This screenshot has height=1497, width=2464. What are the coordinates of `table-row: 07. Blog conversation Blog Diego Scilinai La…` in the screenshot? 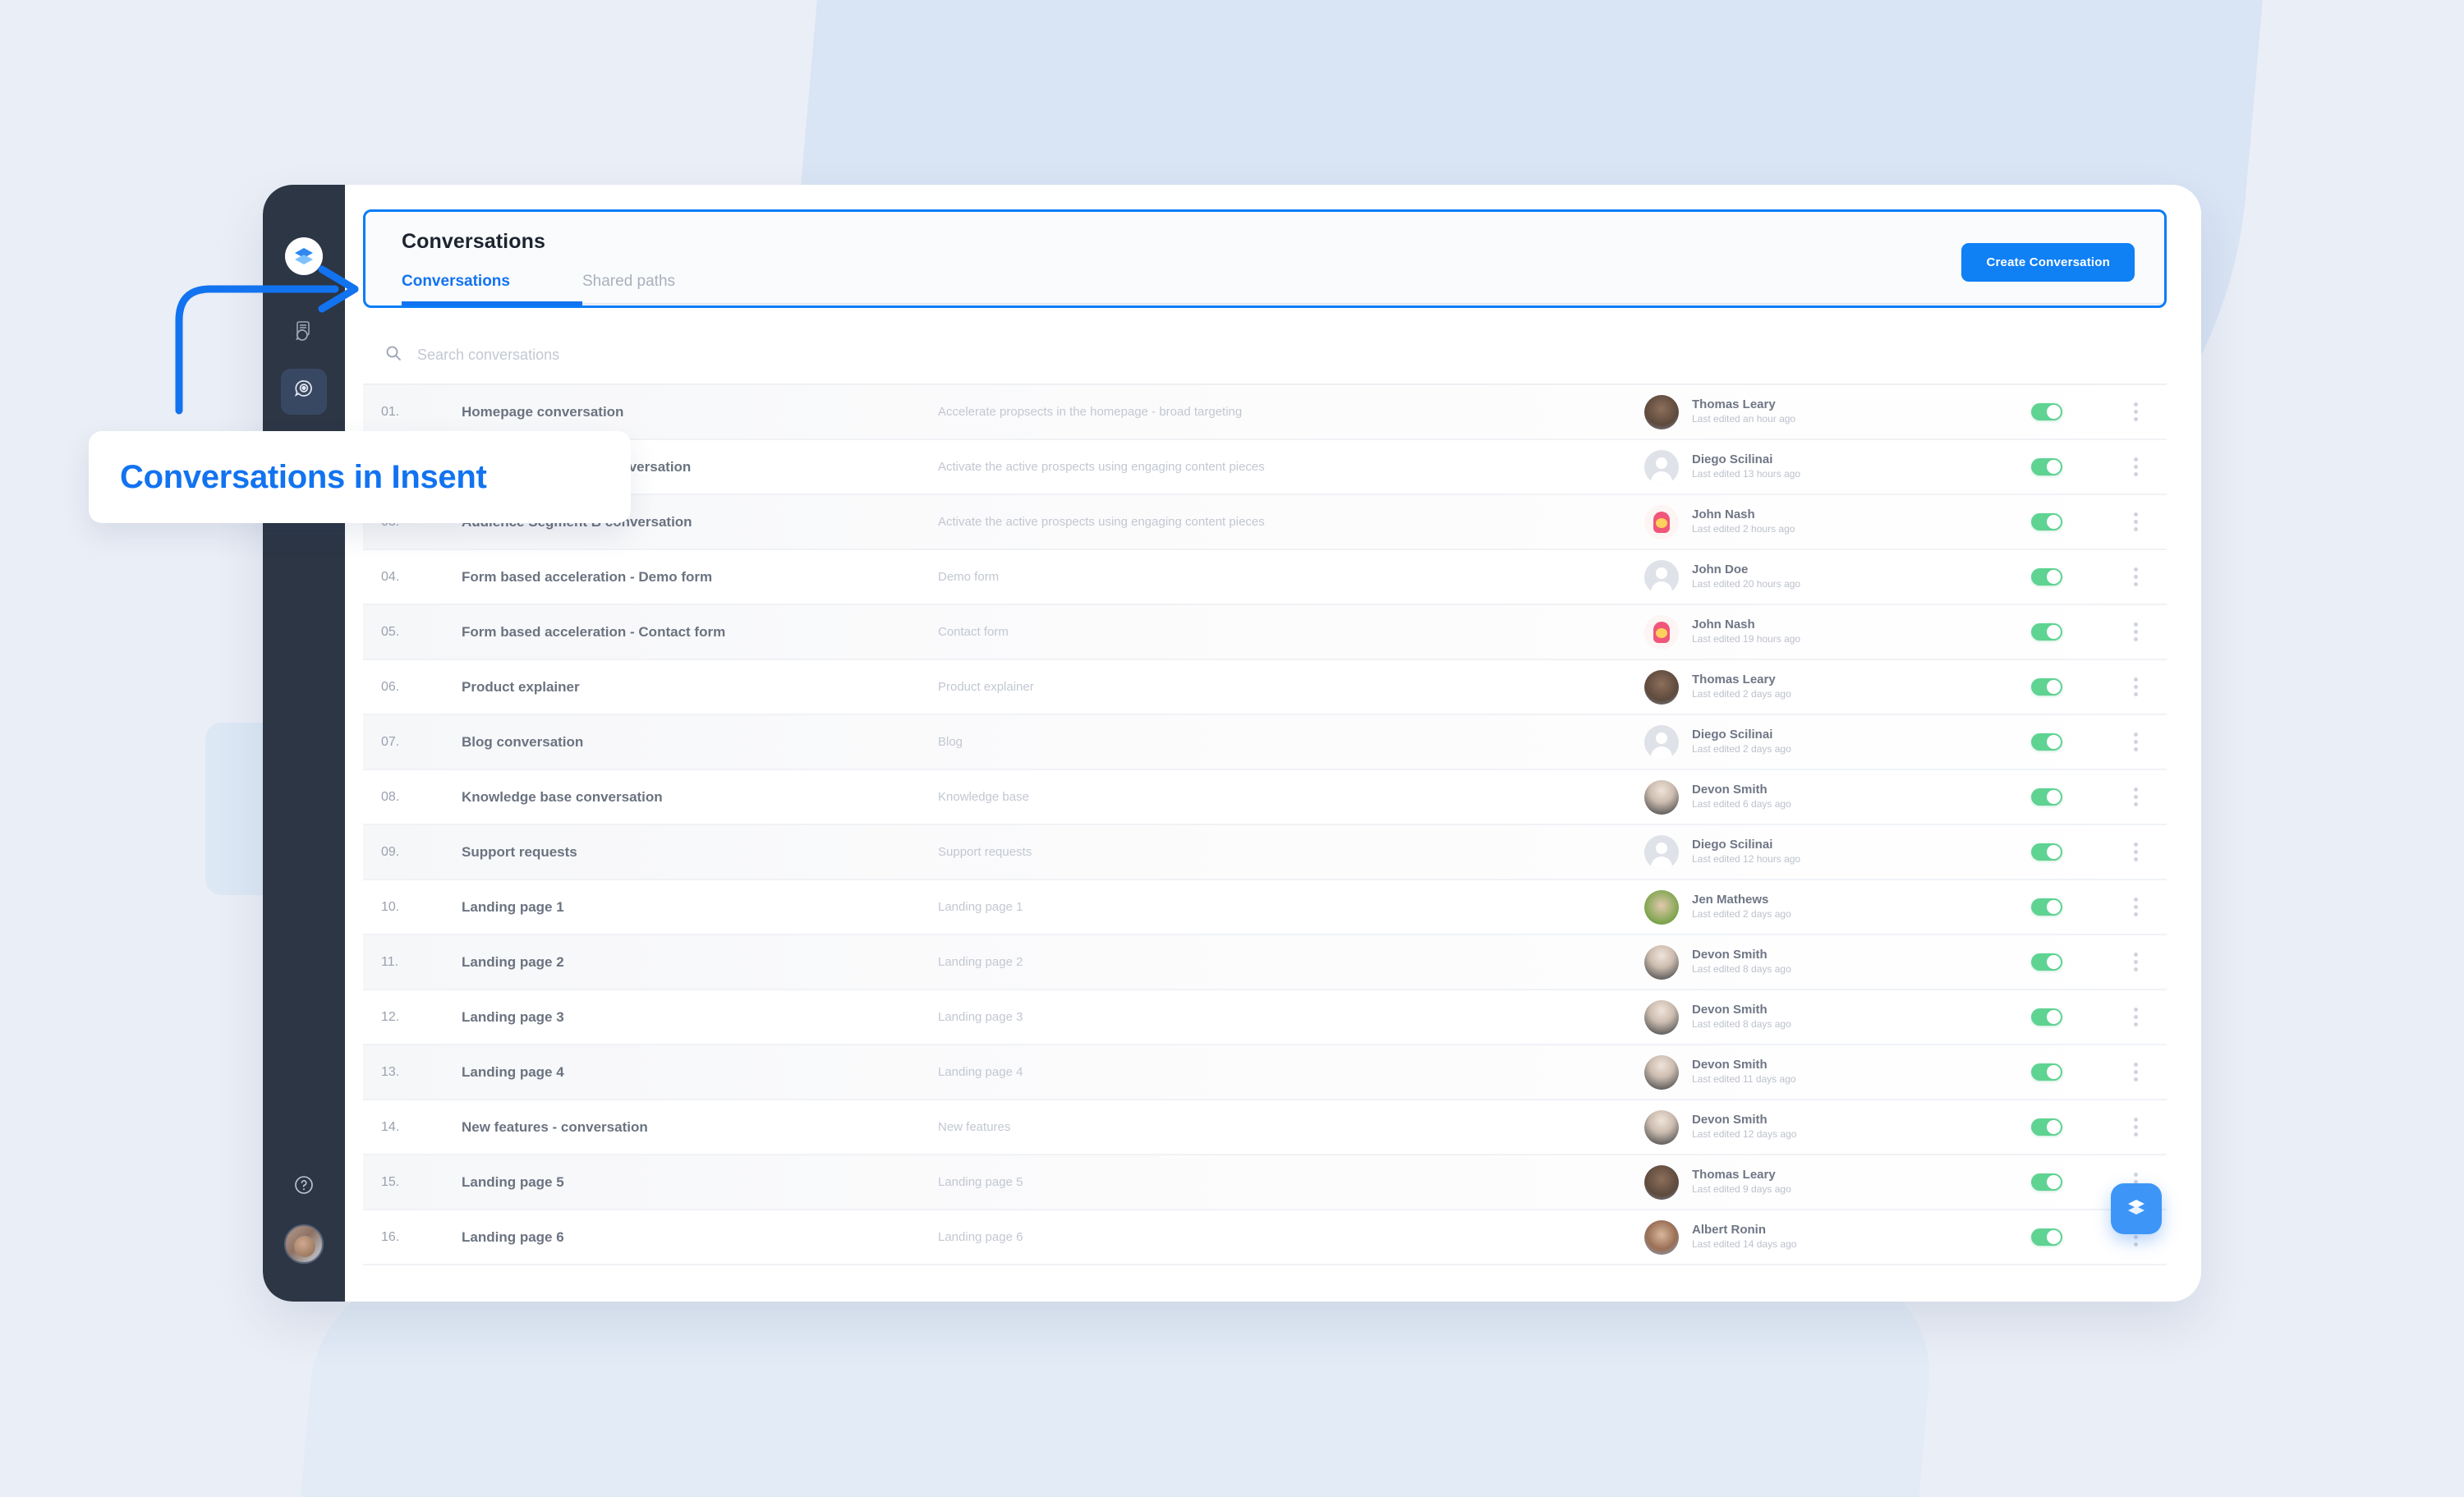 It's located at (1265, 742).